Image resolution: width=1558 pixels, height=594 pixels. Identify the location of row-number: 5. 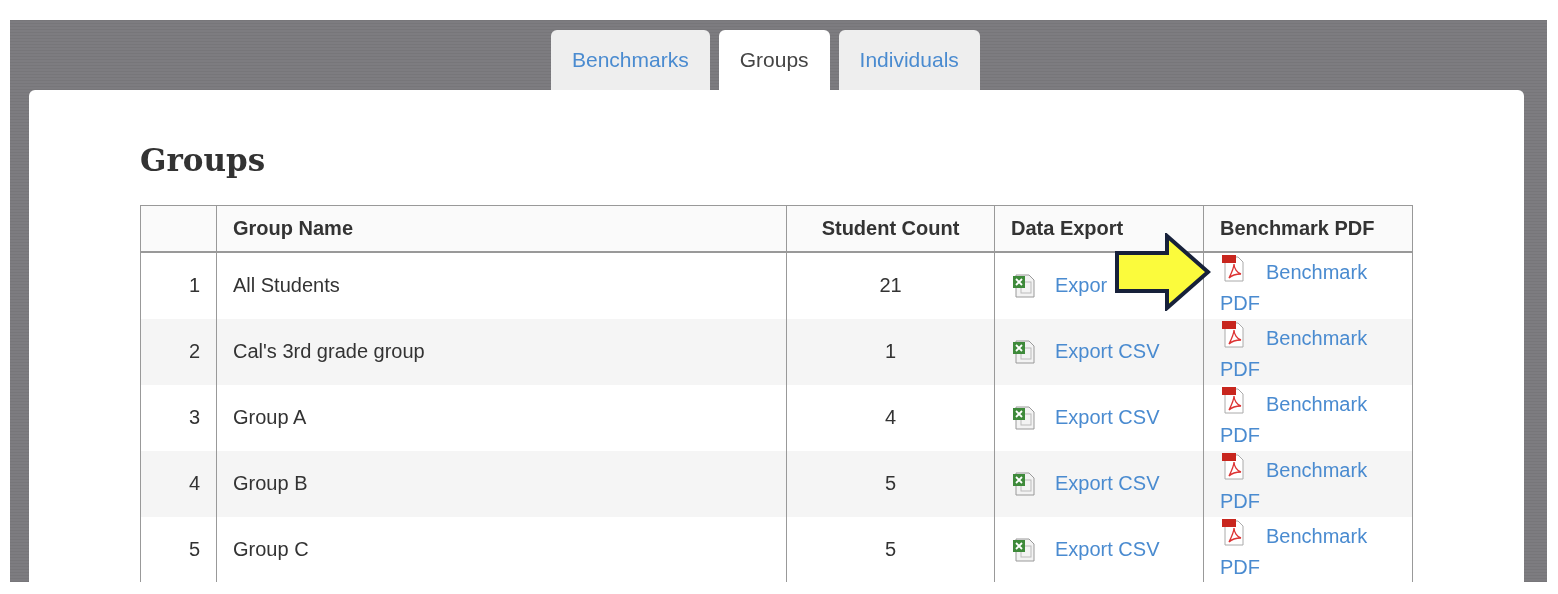
(178, 549).